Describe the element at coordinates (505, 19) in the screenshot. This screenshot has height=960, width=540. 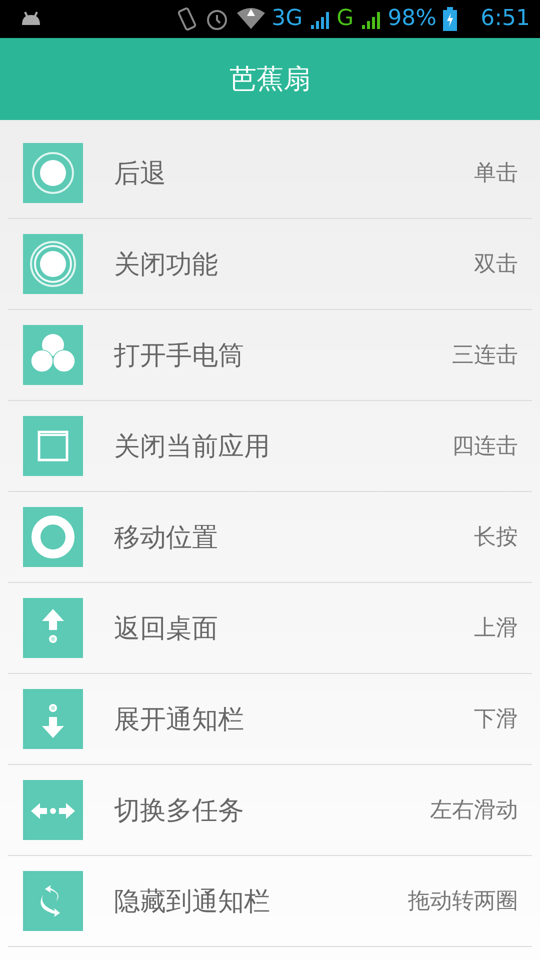
I see `clock: 6:51` at that location.